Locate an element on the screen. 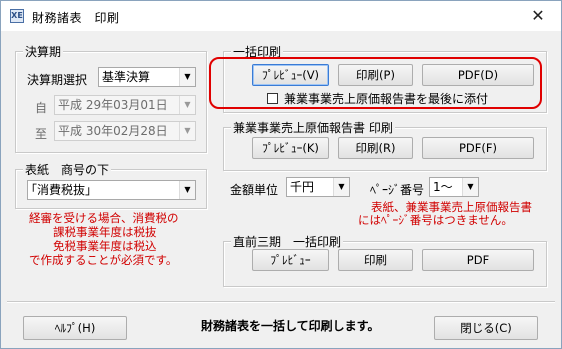 This screenshot has height=349, width=562. window-title: 財務諸表 印刷 is located at coordinates (76, 18).